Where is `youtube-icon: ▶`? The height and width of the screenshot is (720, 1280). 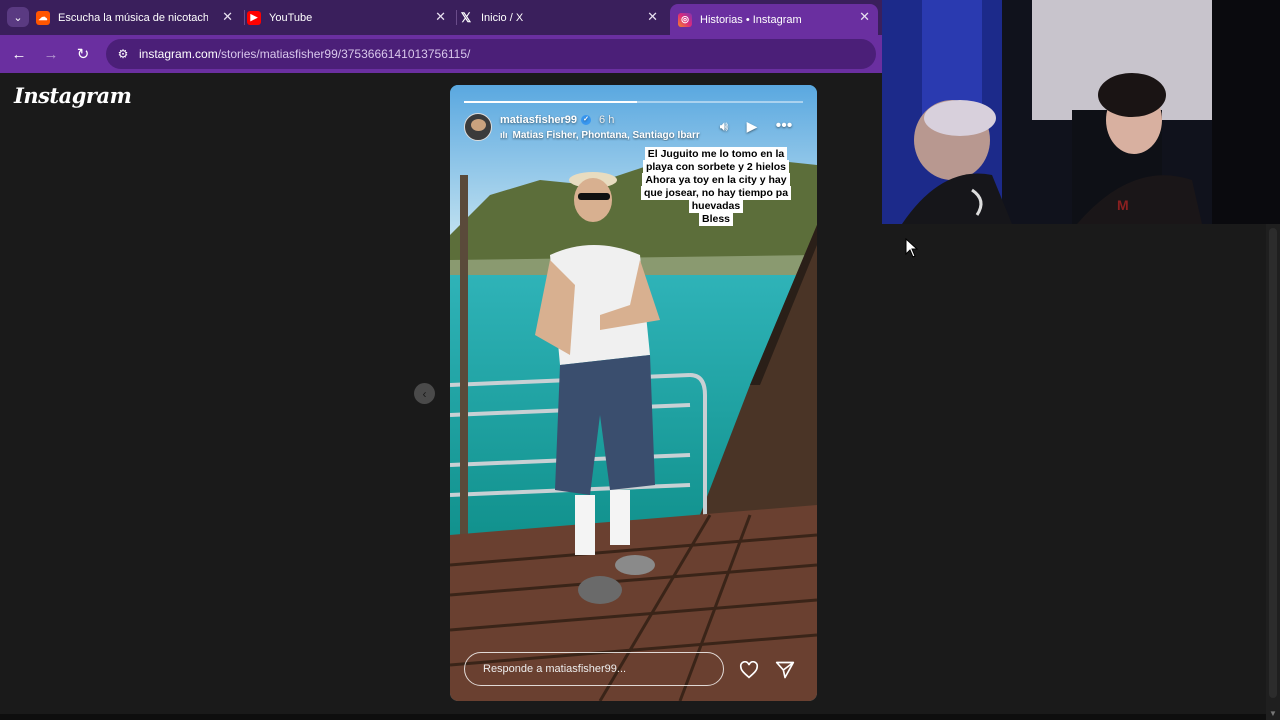
youtube-icon: ▶ is located at coordinates (254, 17).